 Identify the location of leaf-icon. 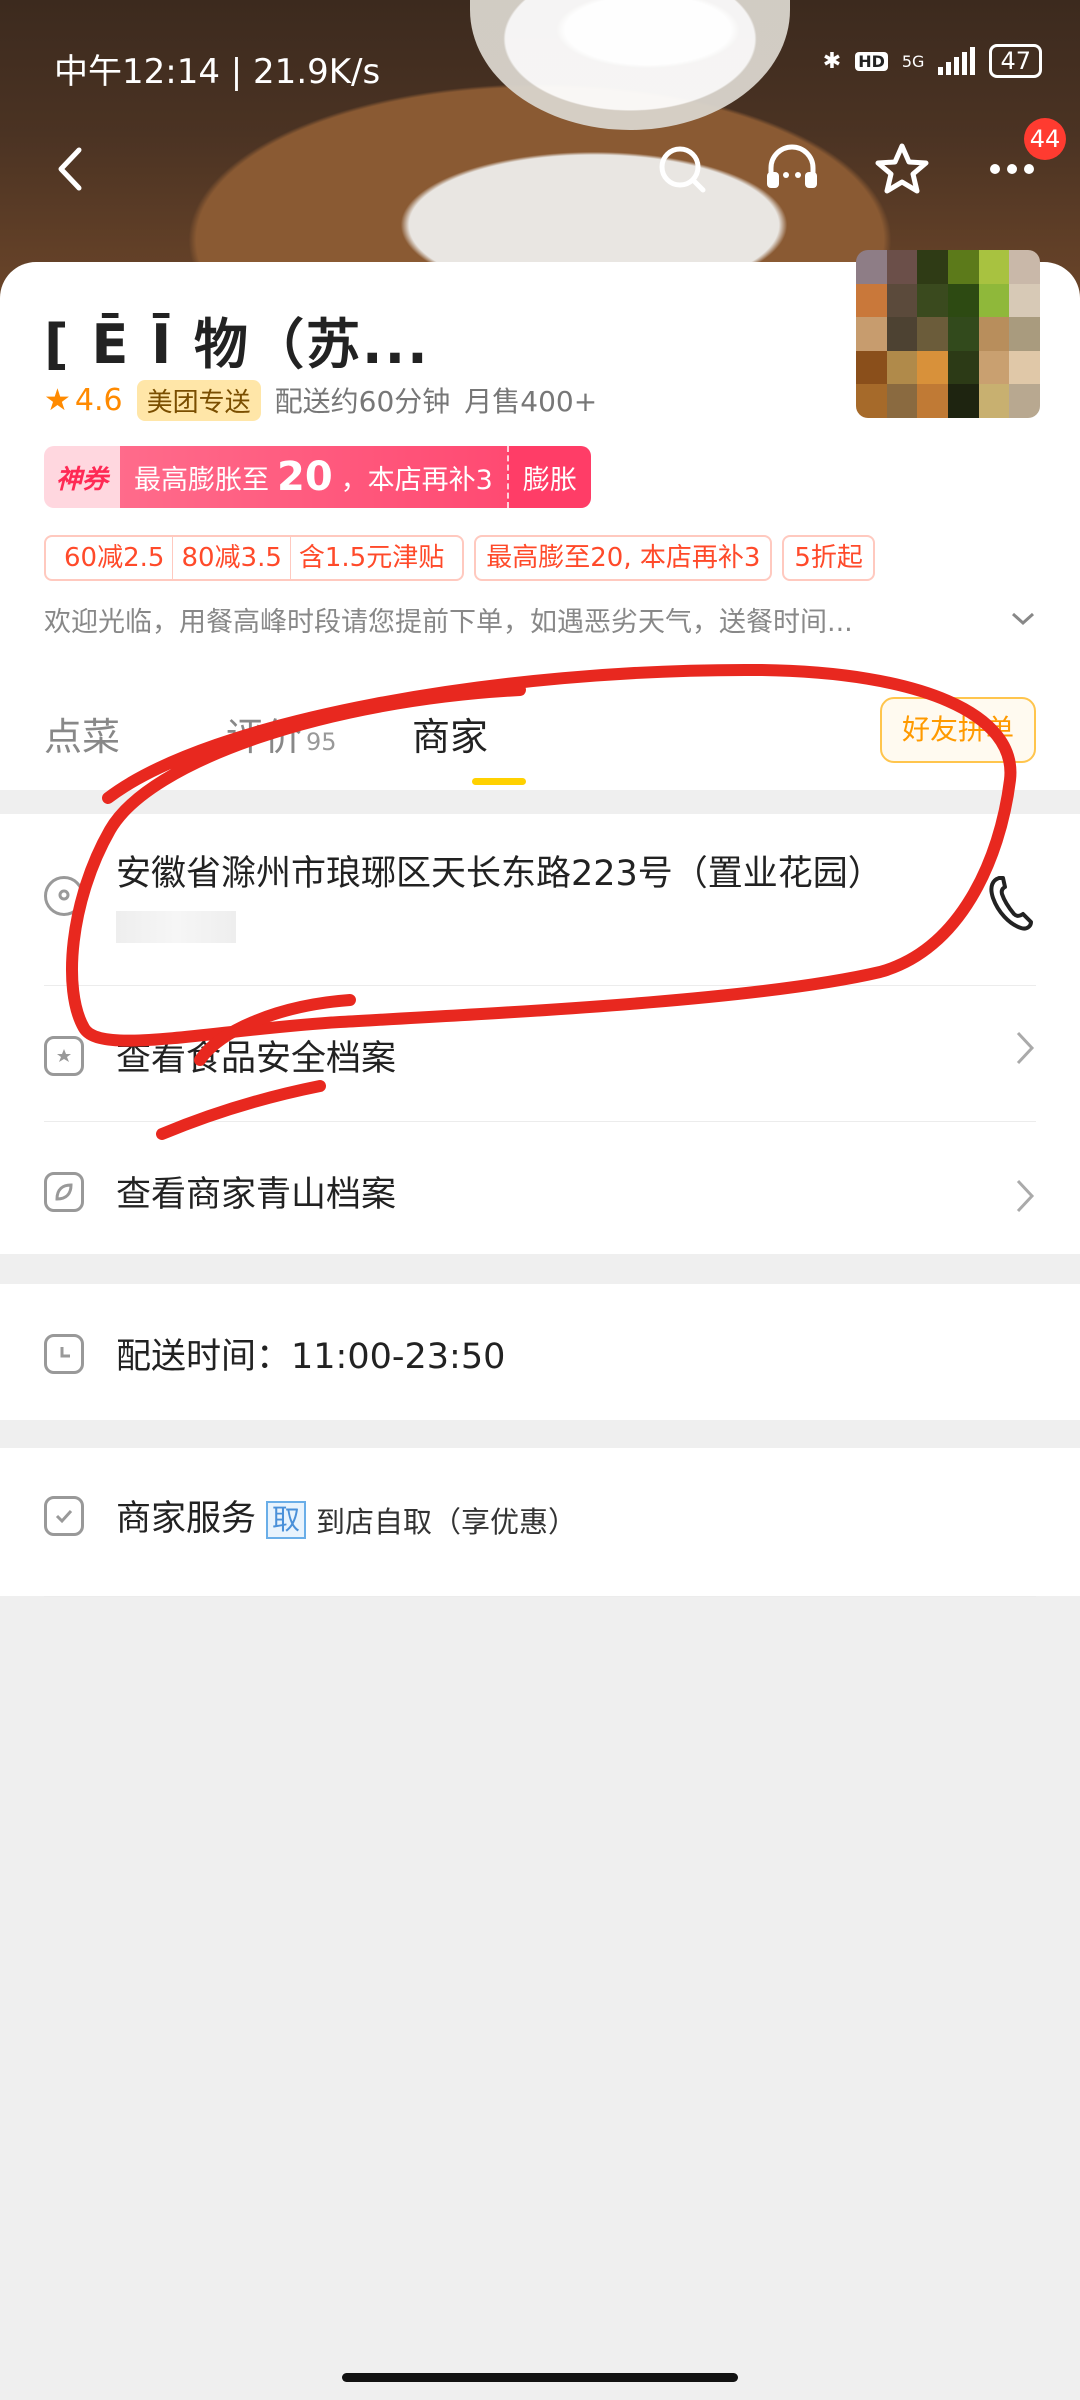
(64, 1192).